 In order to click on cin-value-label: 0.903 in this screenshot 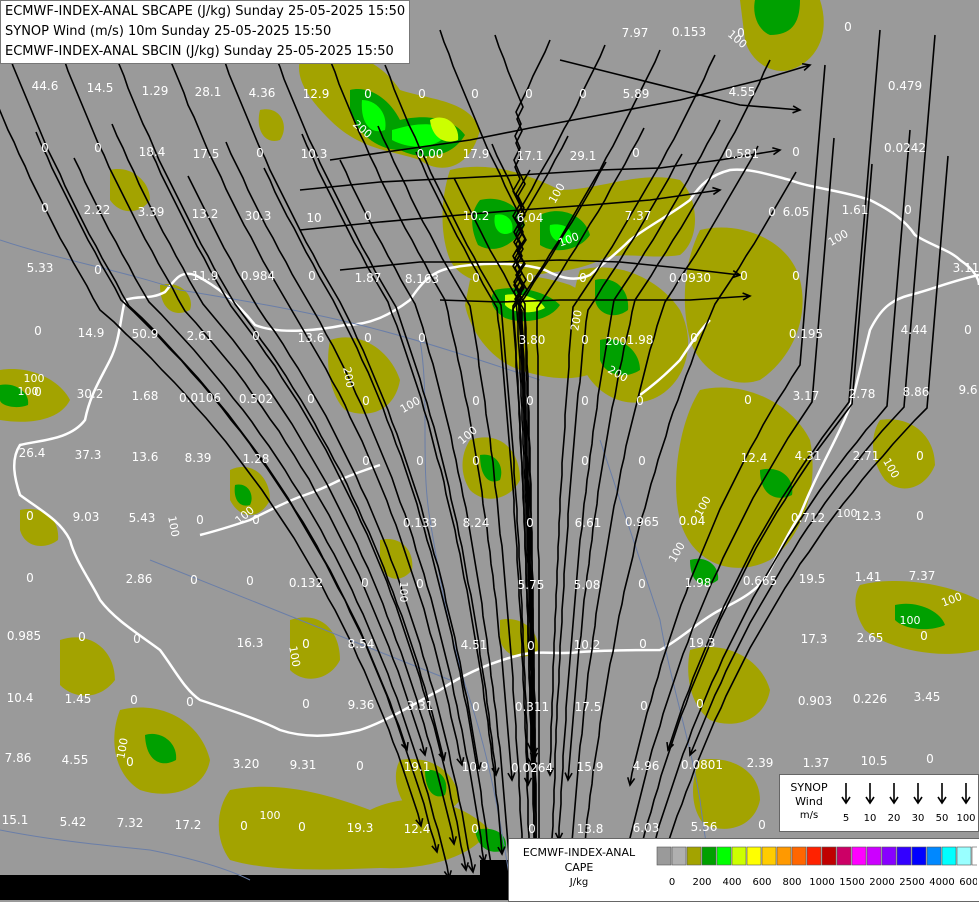, I will do `click(815, 701)`.